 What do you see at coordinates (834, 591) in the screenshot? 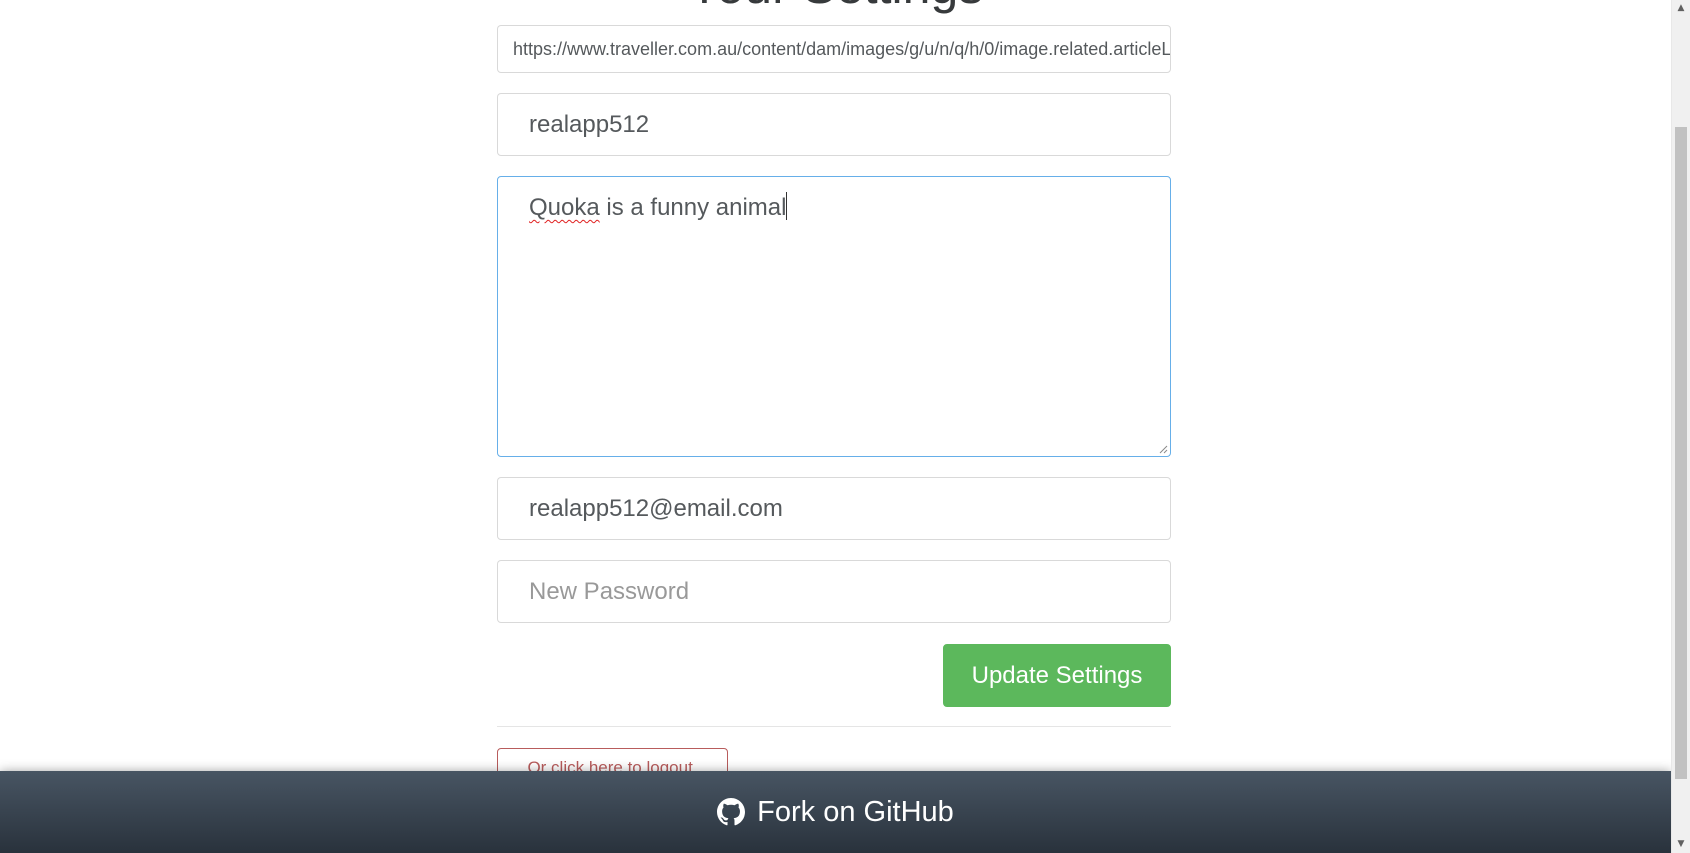
I see `new-password-input: New Password` at bounding box center [834, 591].